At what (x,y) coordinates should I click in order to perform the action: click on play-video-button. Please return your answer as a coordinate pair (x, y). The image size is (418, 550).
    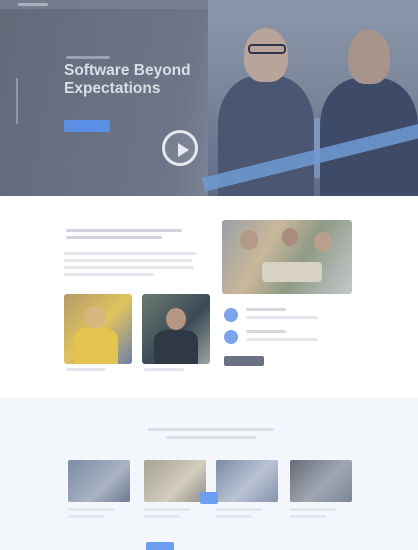
    Looking at the image, I should click on (180, 148).